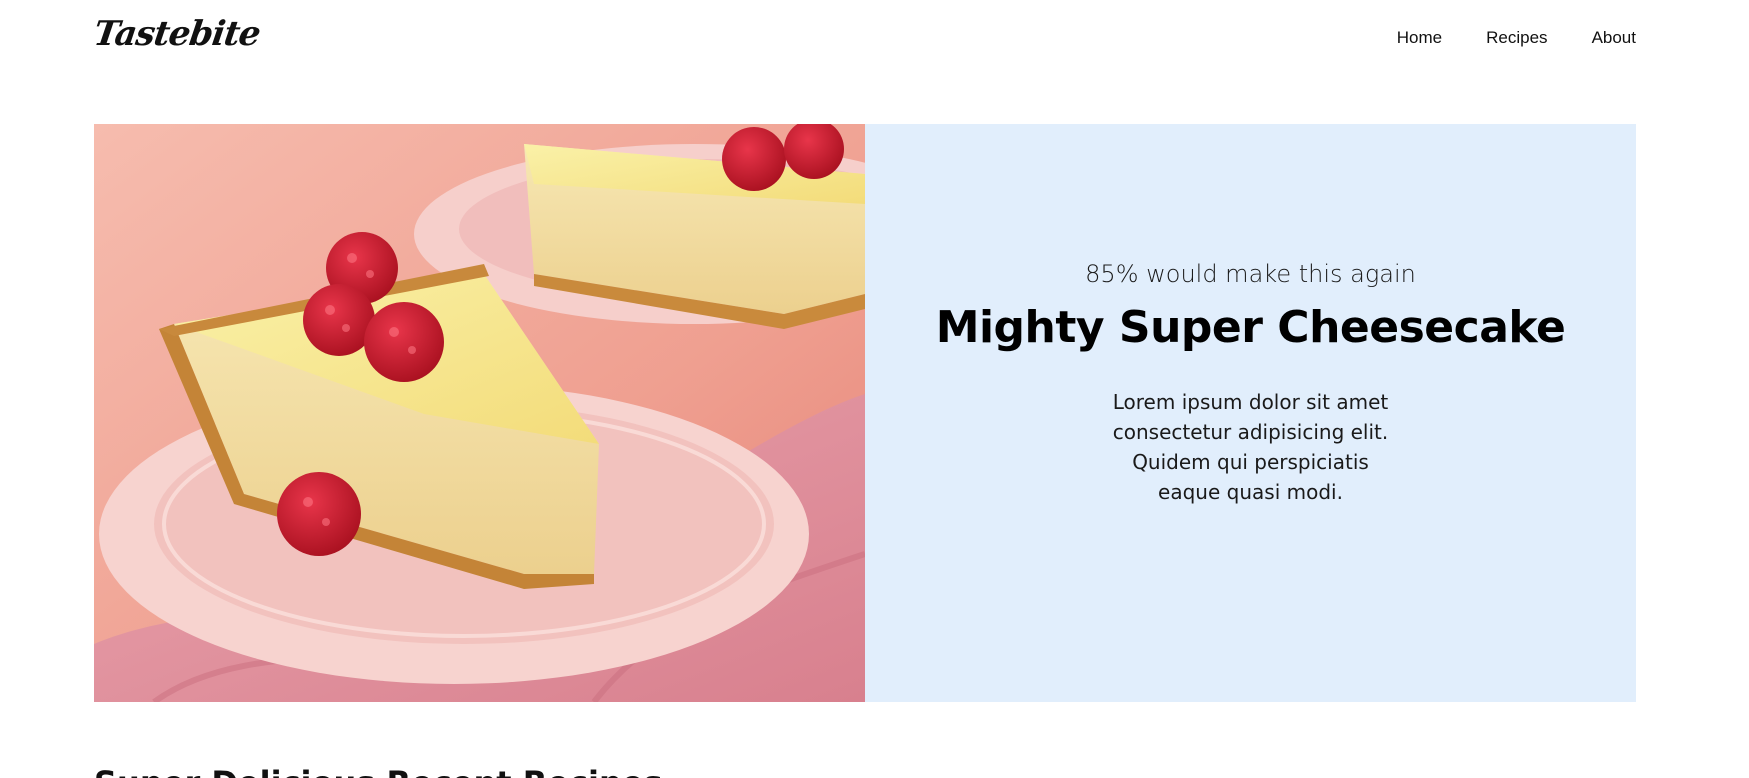  Describe the element at coordinates (378, 771) in the screenshot. I see `section-heading-recent-recipes: Super Delicious Recent Recipes` at that location.